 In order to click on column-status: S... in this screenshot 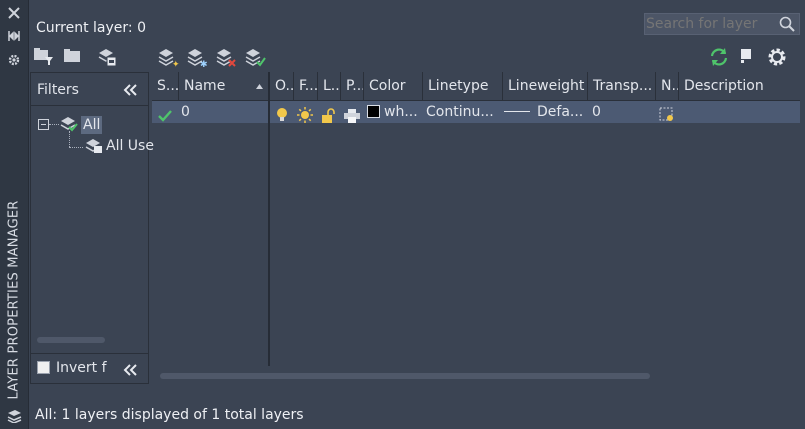, I will do `click(165, 86)`.